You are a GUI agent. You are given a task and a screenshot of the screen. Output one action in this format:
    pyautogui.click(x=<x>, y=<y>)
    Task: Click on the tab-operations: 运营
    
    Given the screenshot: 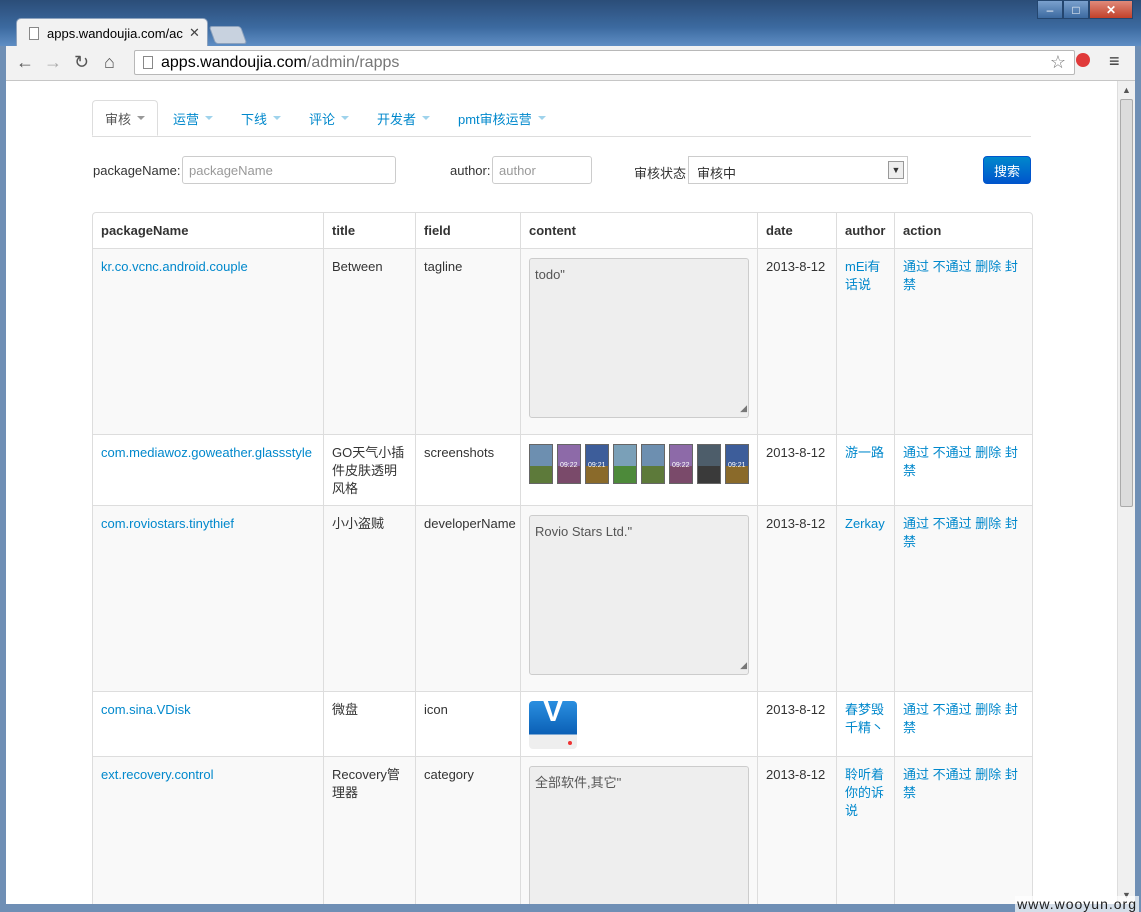 What is the action you would take?
    pyautogui.click(x=193, y=118)
    